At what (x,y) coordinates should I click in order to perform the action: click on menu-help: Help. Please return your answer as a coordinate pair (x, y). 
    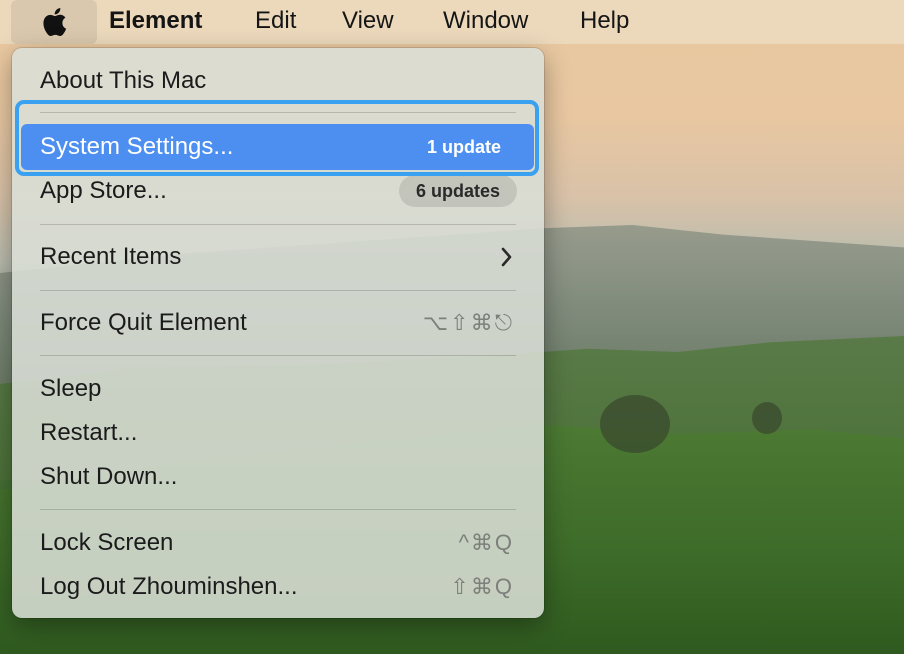
    Looking at the image, I should click on (604, 22).